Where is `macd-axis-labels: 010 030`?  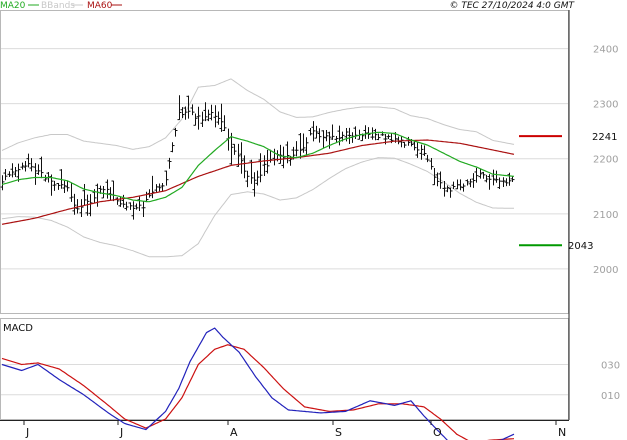 macd-axis-labels: 010 030 is located at coordinates (610, 380).